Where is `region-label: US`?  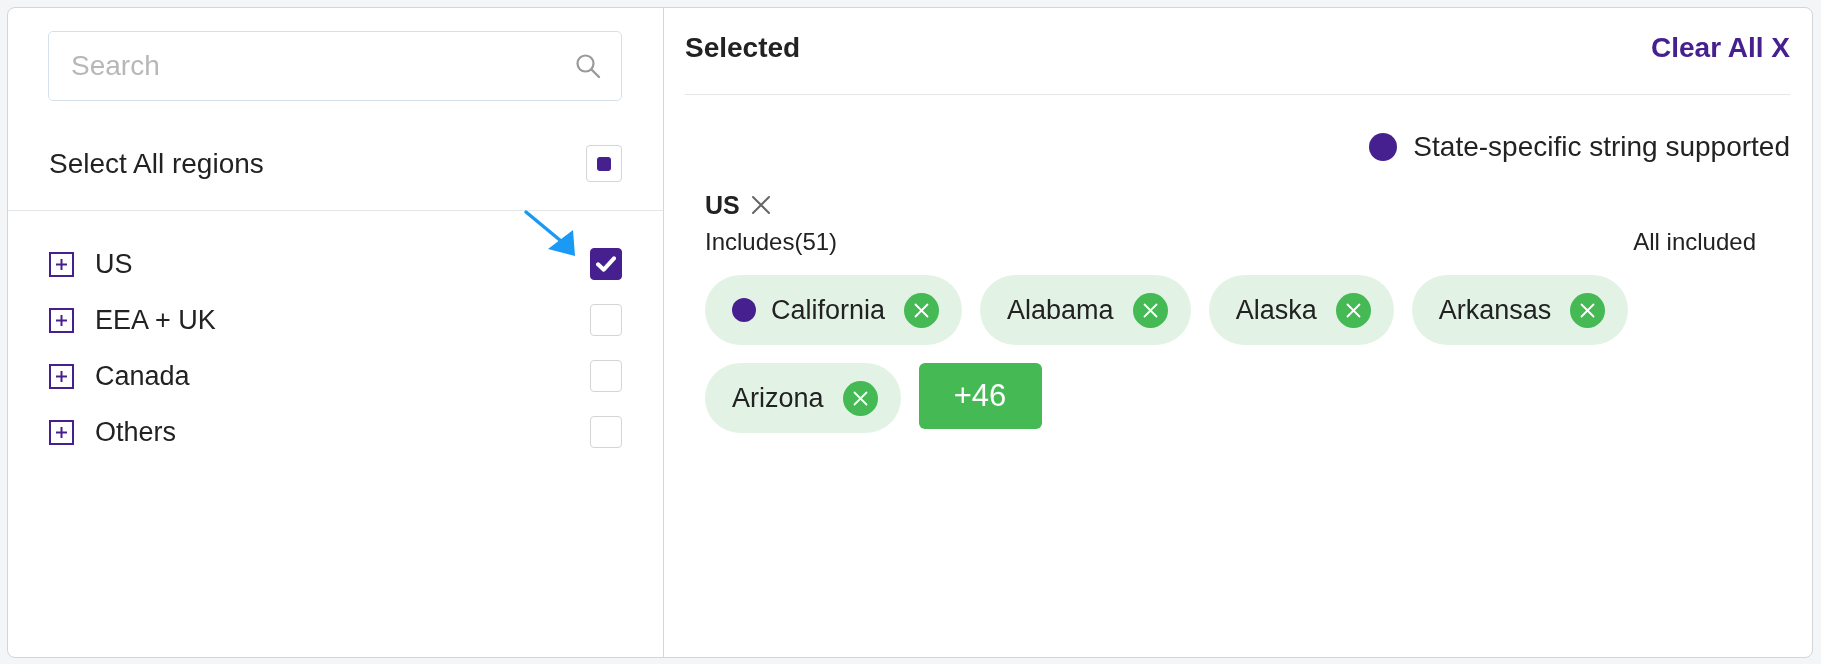 region-label: US is located at coordinates (114, 264).